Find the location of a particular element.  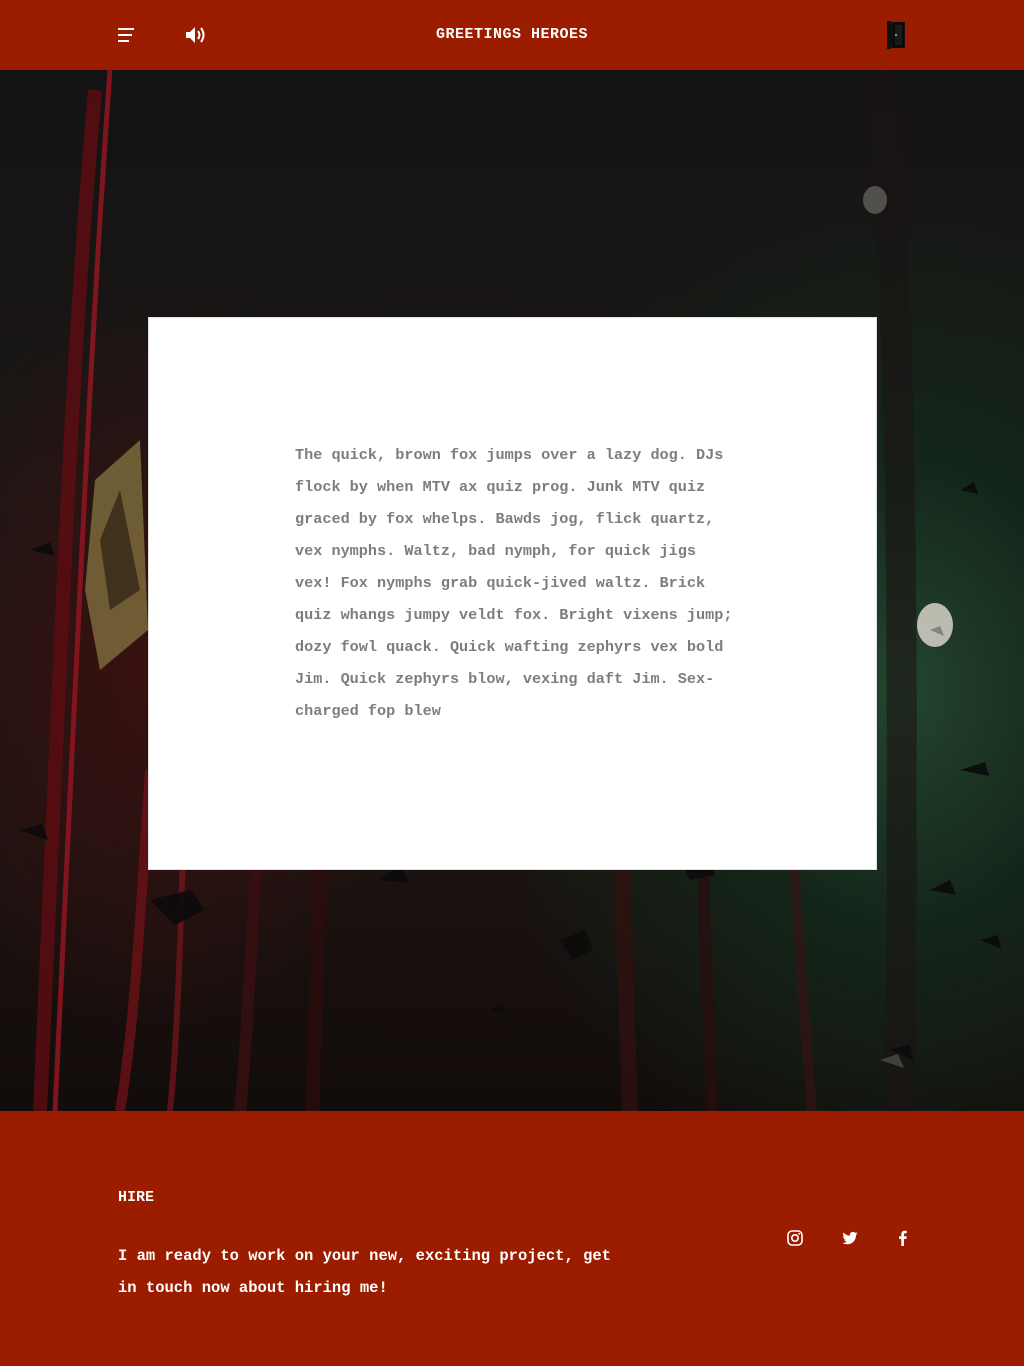

top-navigation-bar: GREETINGS HEROES is located at coordinates (512, 35).